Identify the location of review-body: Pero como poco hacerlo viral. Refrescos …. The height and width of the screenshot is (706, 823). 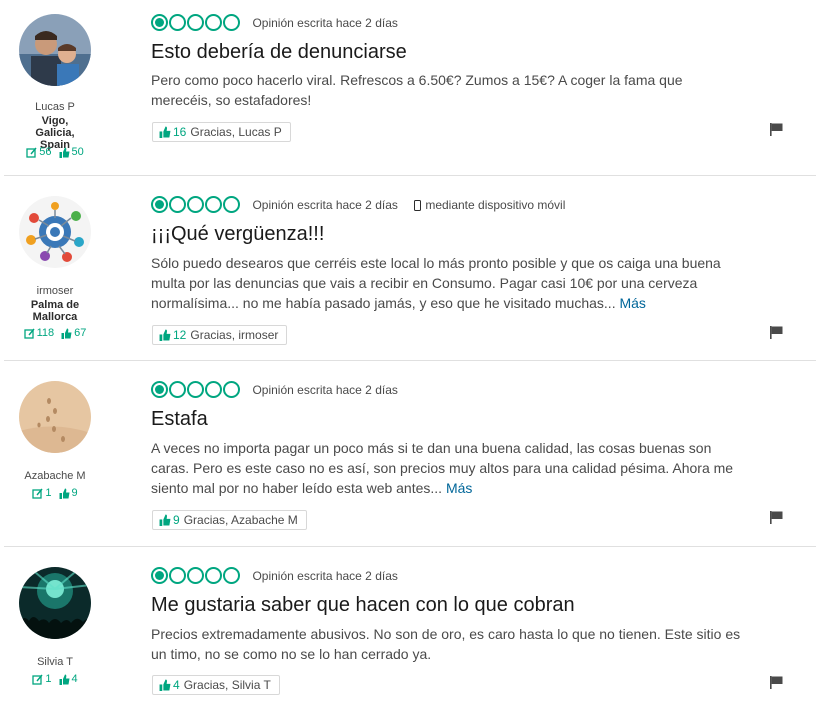
(446, 90).